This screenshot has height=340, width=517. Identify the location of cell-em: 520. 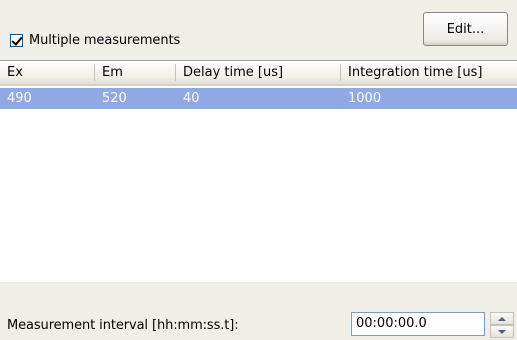
(114, 98).